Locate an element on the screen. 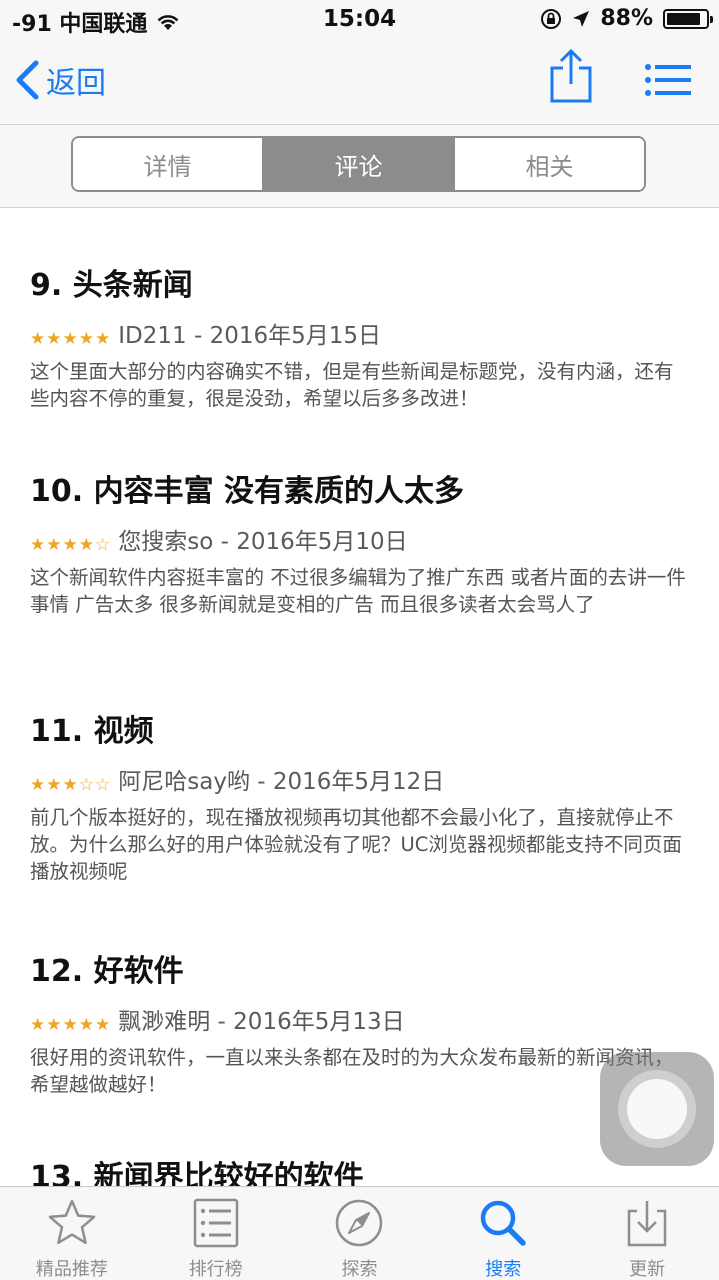 Image resolution: width=719 pixels, height=1280 pixels. review-item: 13. 新闻界比较好的软件 is located at coordinates (360, 1169).